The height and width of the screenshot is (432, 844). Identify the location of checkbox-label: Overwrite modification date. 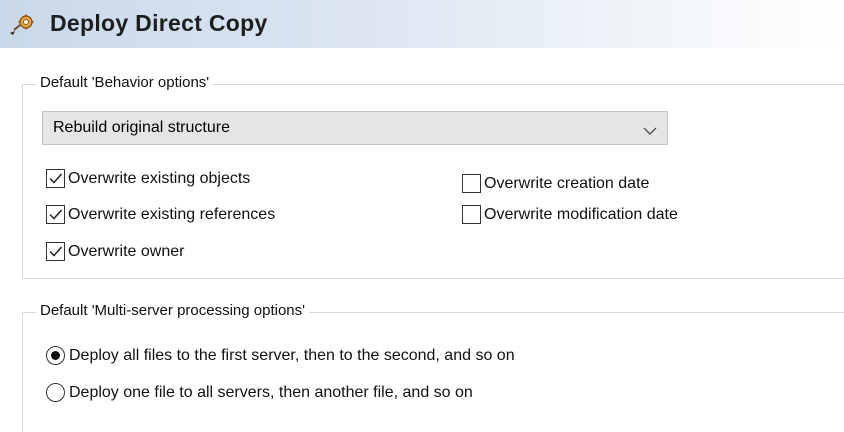
(581, 214).